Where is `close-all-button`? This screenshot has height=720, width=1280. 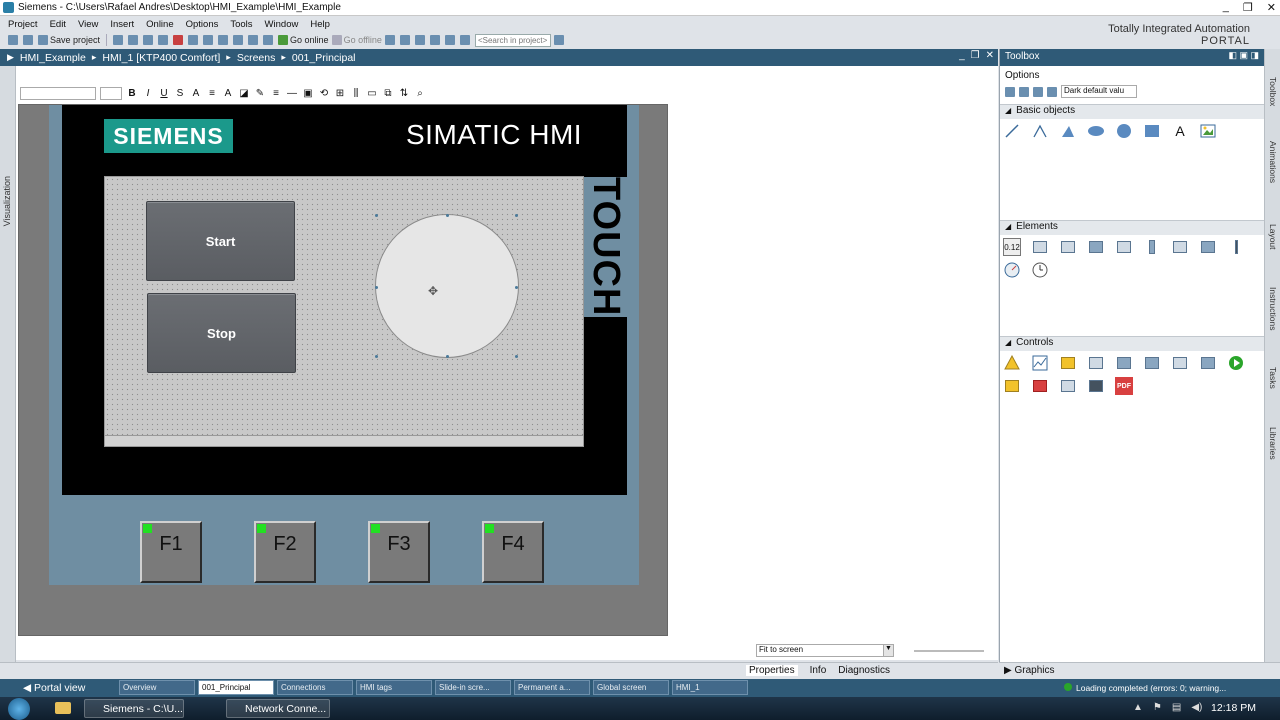
close-all-button is located at coordinates (435, 40).